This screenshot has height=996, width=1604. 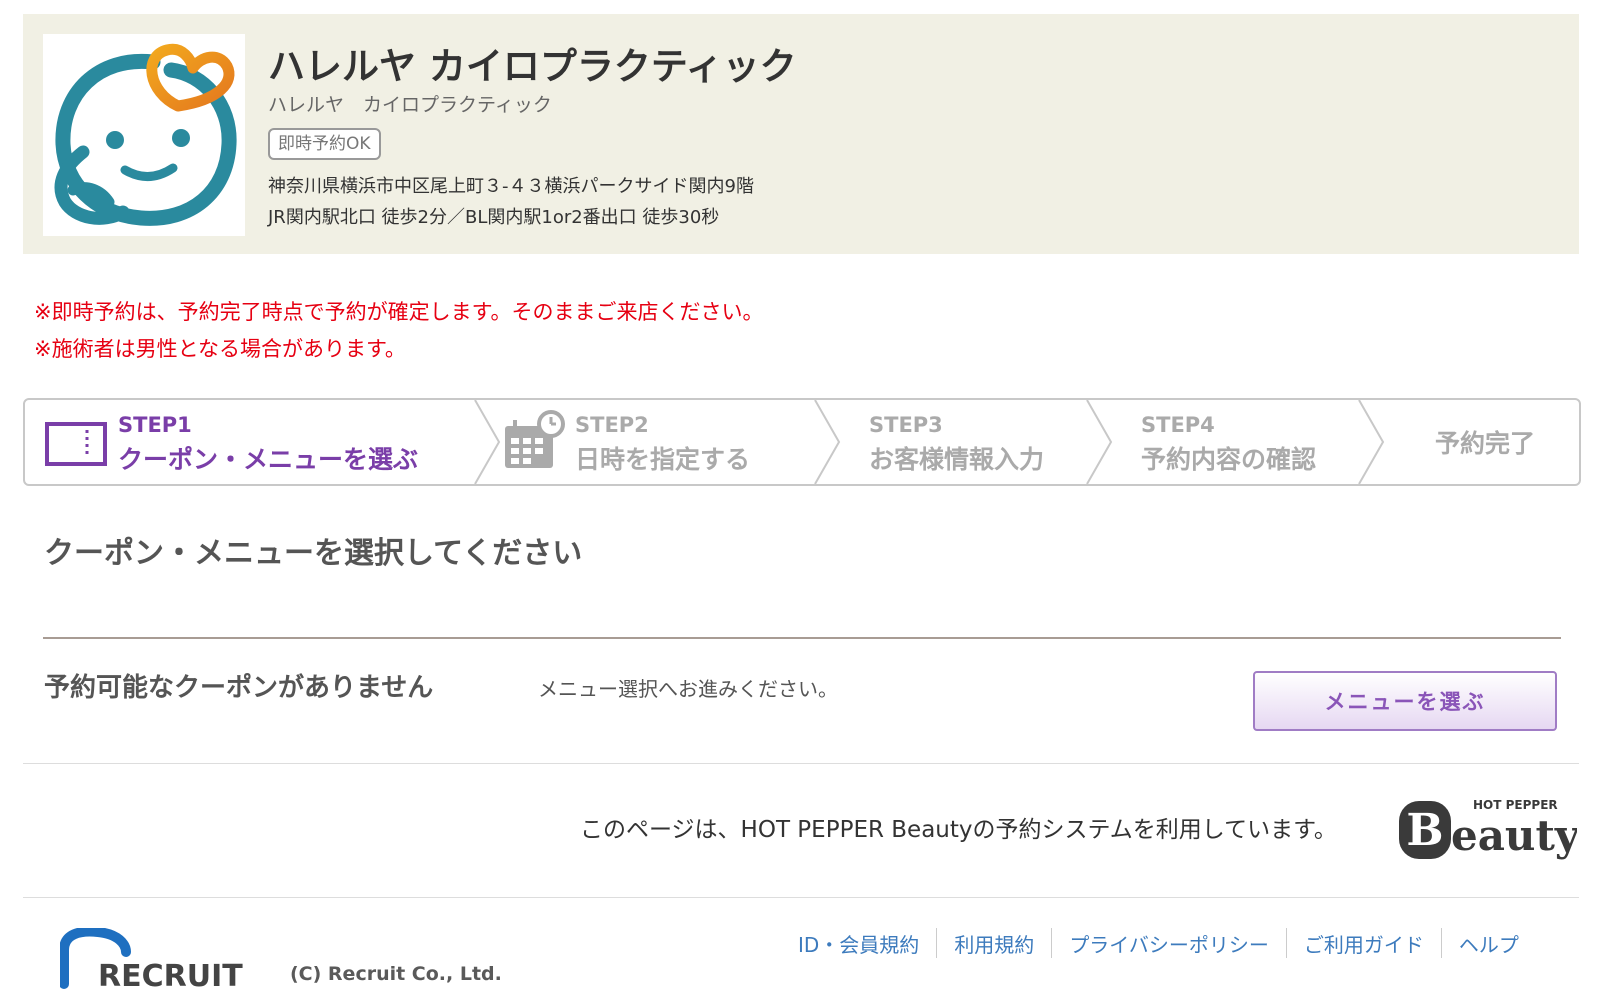 What do you see at coordinates (1485, 443) in the screenshot?
I see `step-complete-label: 予約完了` at bounding box center [1485, 443].